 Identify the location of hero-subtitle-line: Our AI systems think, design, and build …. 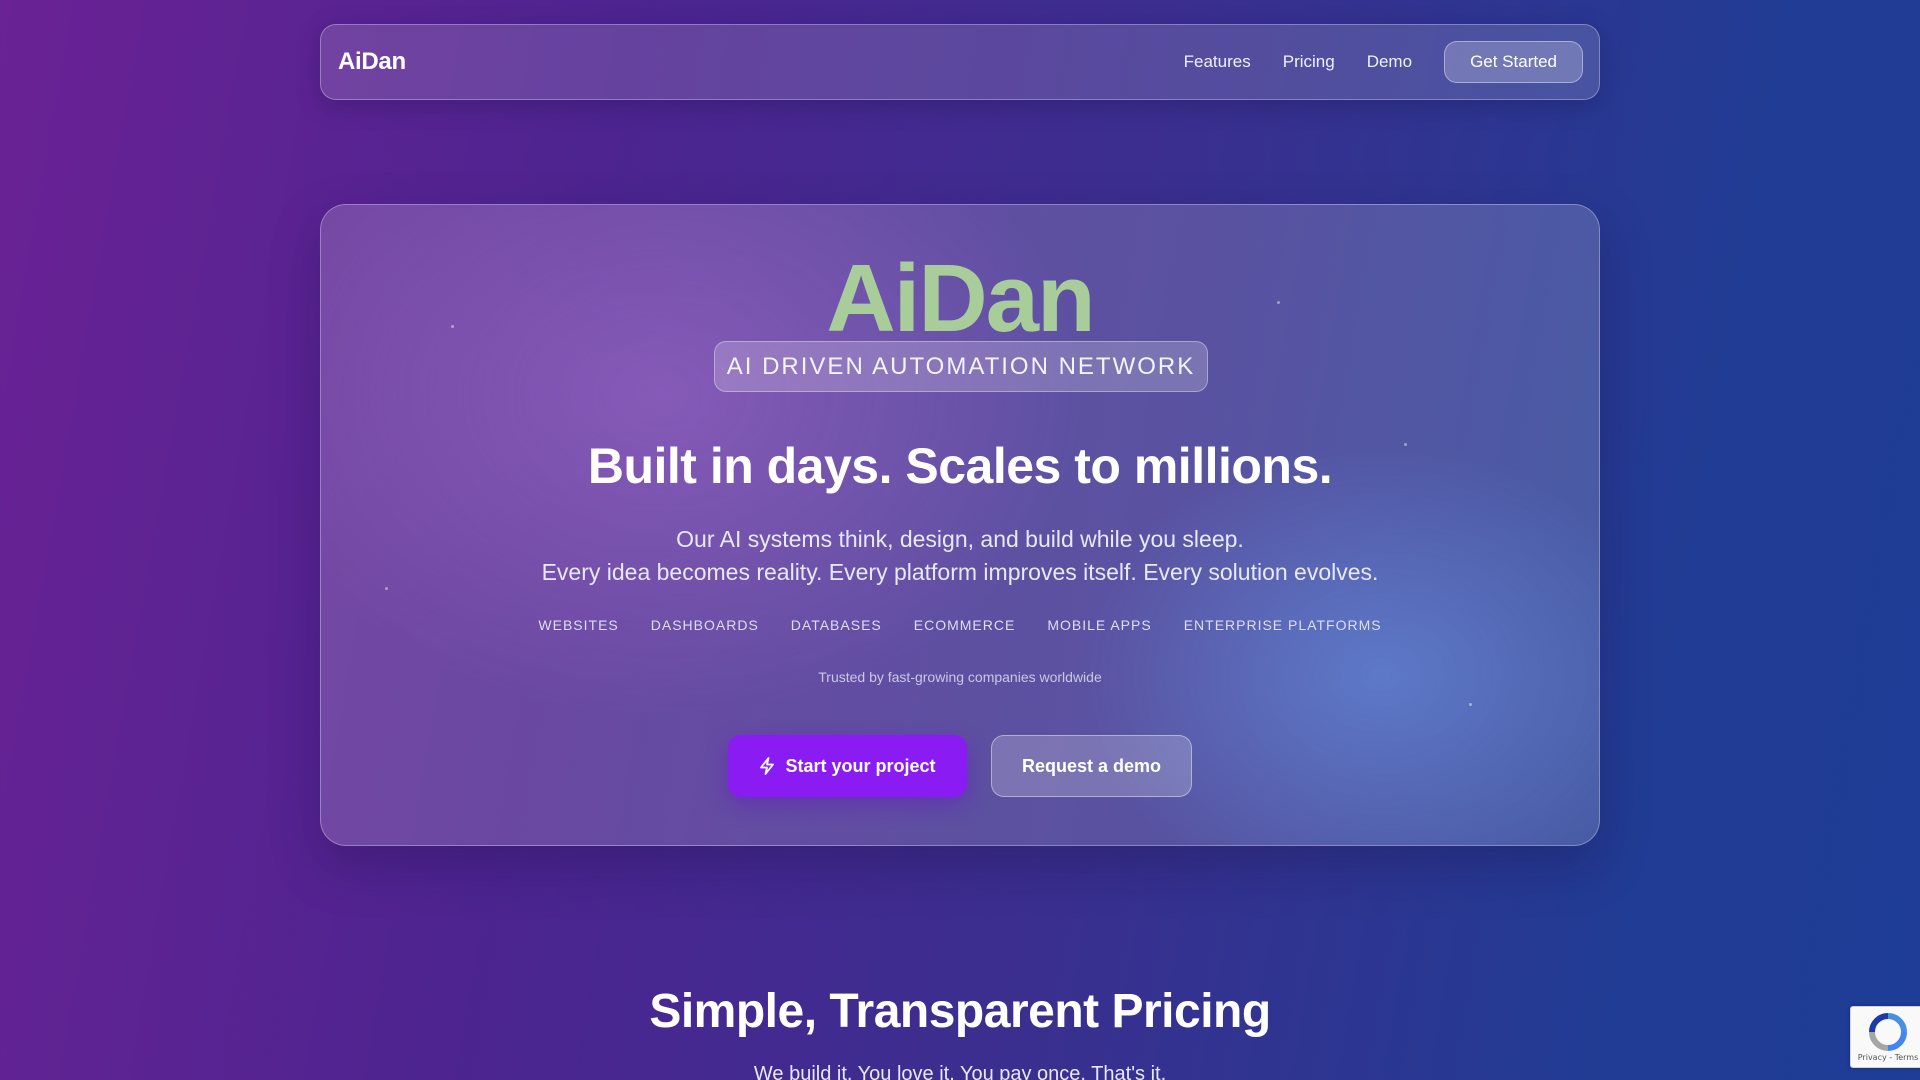
(960, 539).